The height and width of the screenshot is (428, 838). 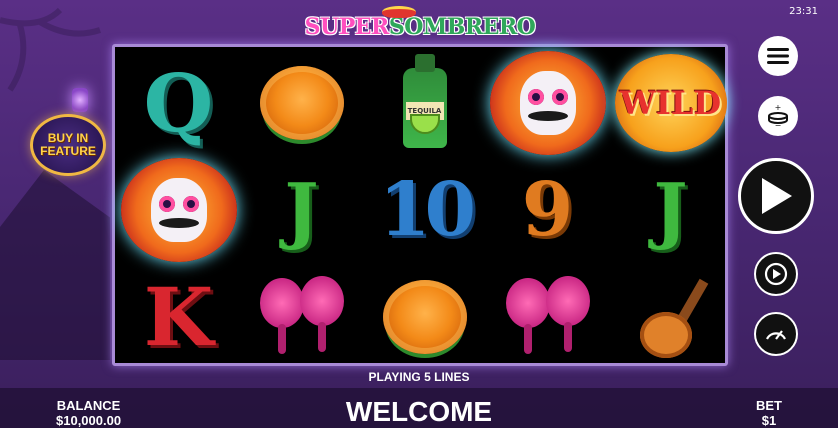 I want to click on status-message: WELCOME, so click(x=419, y=411).